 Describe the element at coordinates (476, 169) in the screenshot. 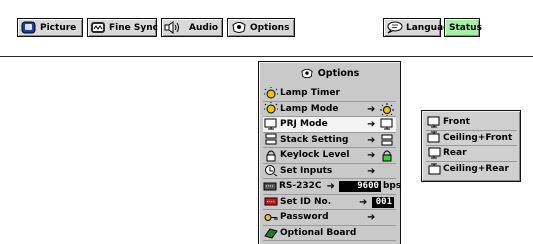

I see `submenu-item-label: Ceiling+Rear` at that location.